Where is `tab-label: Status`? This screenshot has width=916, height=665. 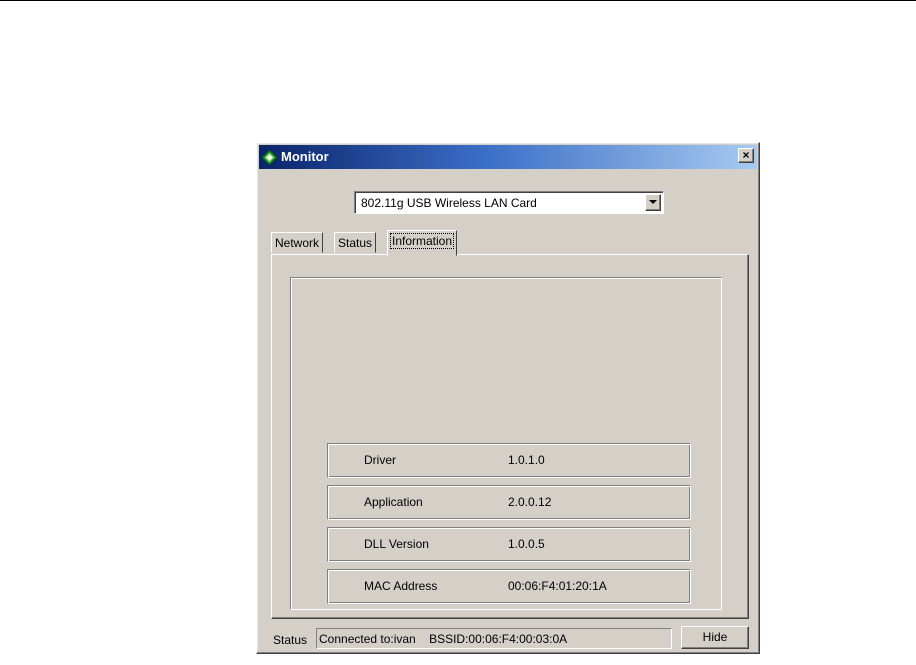 tab-label: Status is located at coordinates (355, 243).